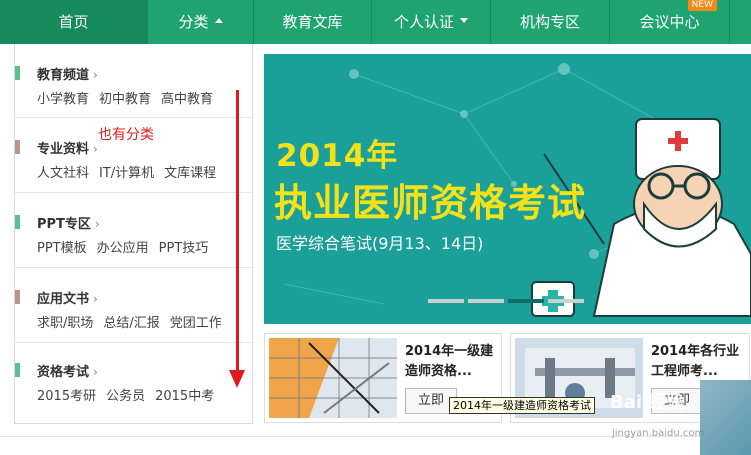 The image size is (751, 455). I want to click on category-link: PPT模板, so click(62, 248).